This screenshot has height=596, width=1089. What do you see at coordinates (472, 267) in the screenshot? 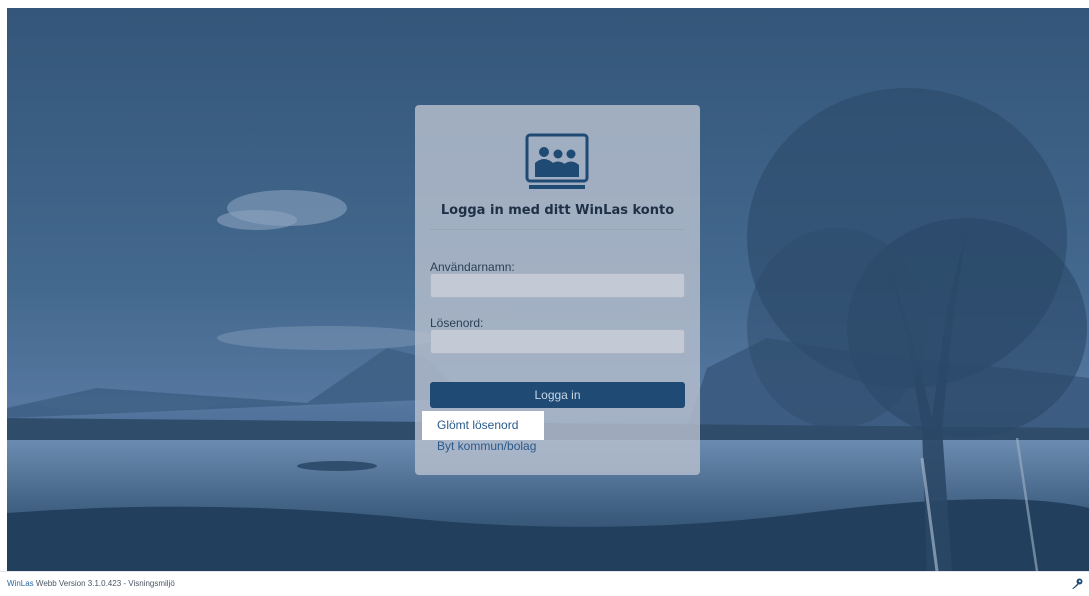
I see `username-label: Användarnamn:` at bounding box center [472, 267].